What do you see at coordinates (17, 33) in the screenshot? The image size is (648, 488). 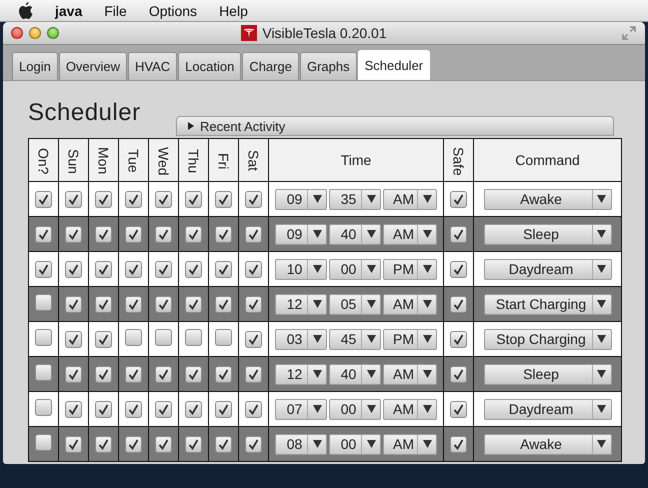 I see `close-button` at bounding box center [17, 33].